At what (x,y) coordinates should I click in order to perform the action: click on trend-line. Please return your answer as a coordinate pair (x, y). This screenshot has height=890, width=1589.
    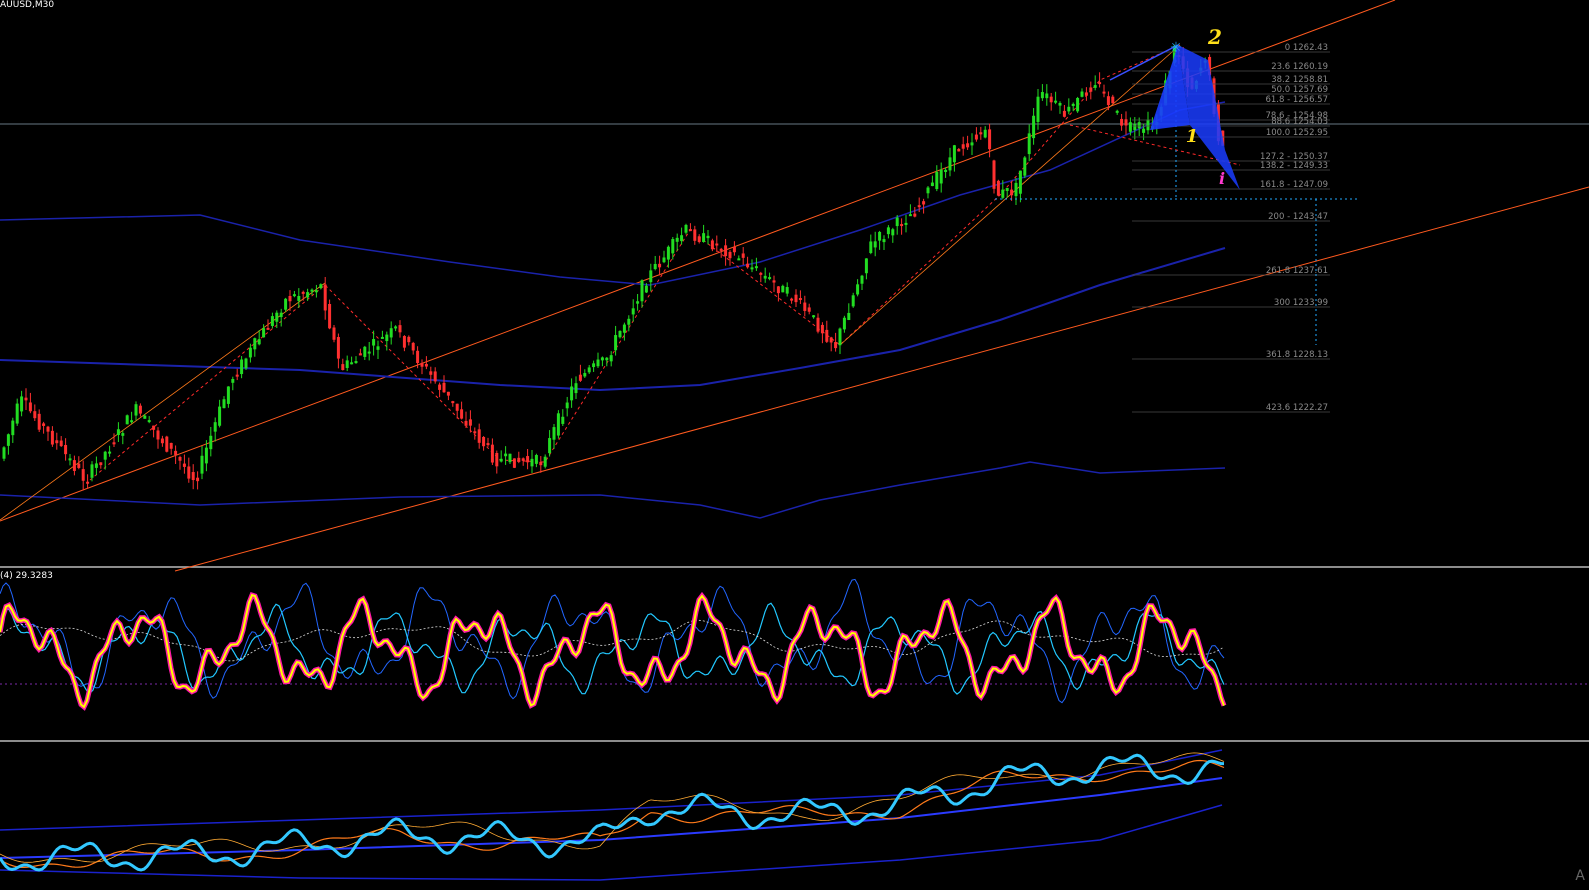
    Looking at the image, I should click on (1010, 195).